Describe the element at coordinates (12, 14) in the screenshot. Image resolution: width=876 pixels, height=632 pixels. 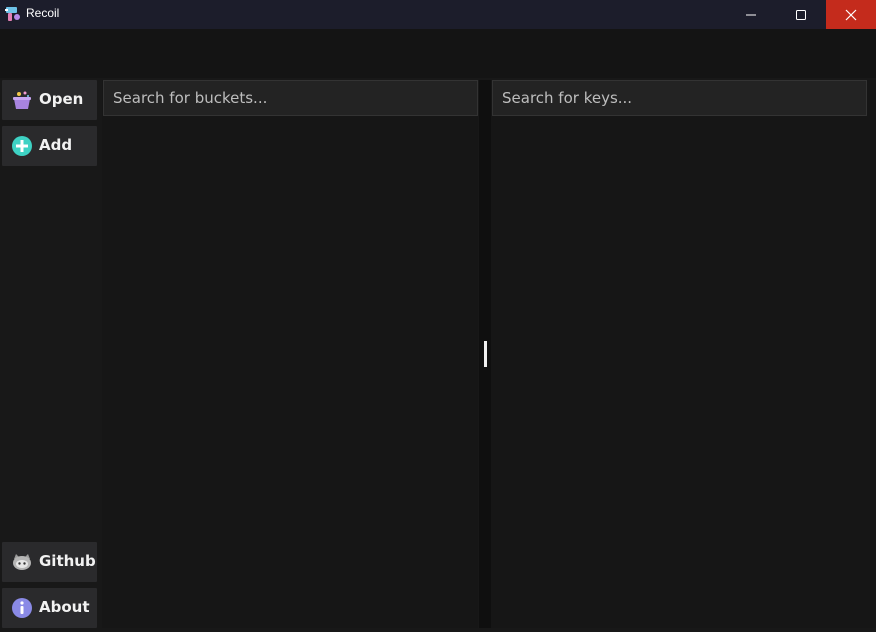
I see `app-icon` at that location.